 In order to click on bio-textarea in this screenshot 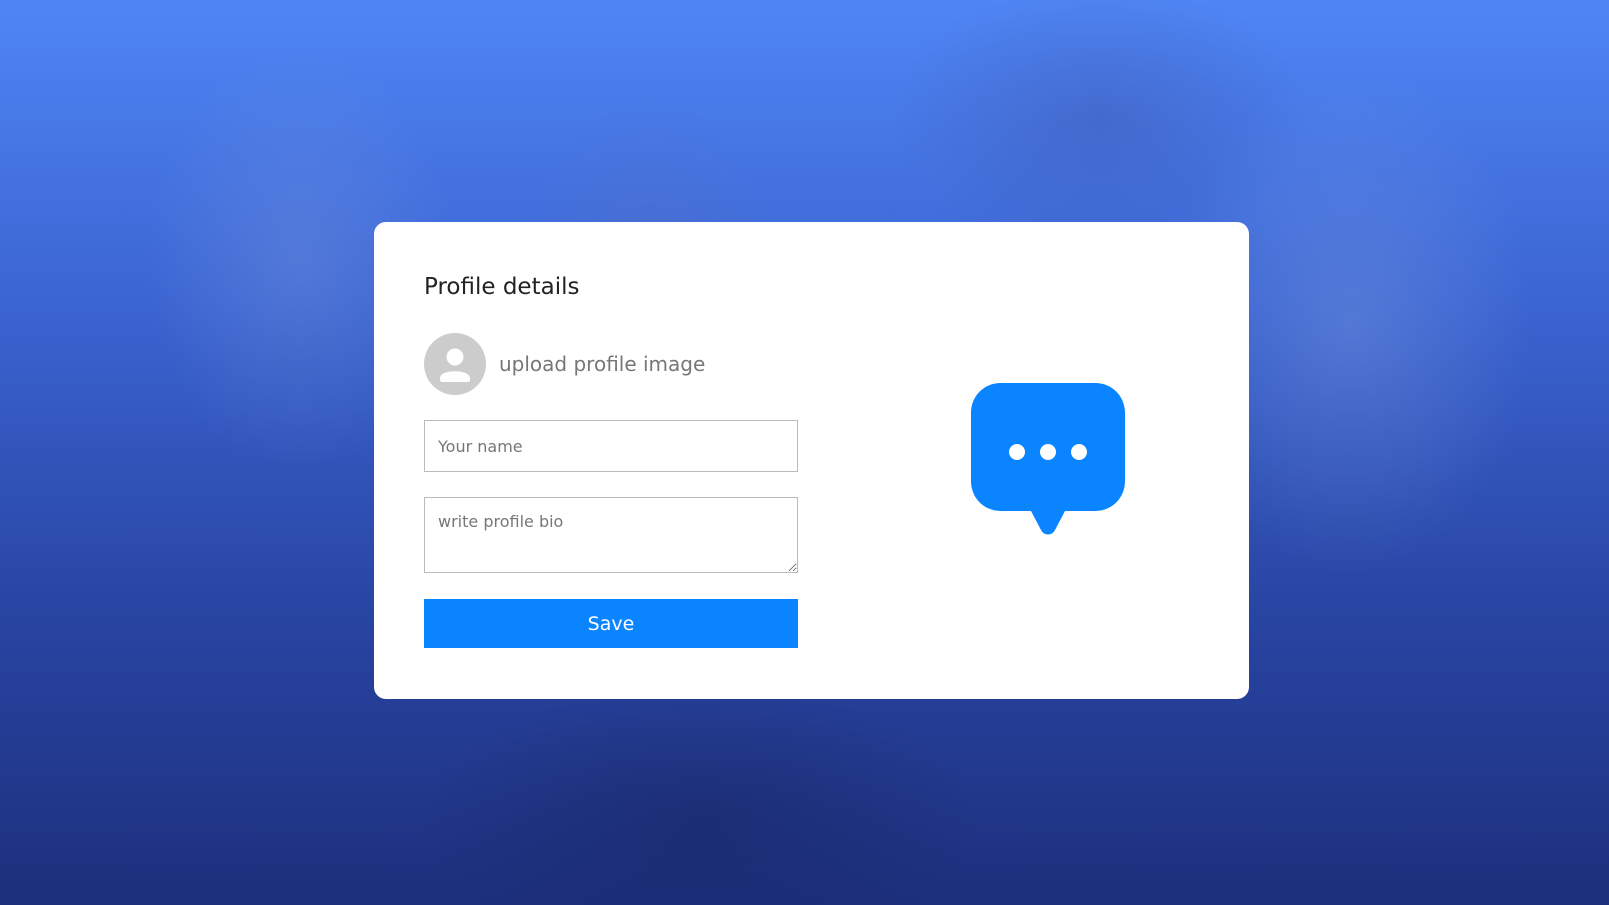, I will do `click(611, 535)`.